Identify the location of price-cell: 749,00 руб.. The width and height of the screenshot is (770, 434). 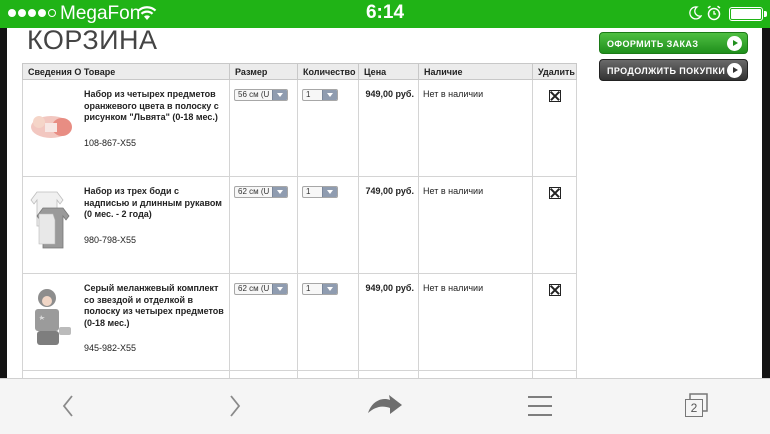
(388, 225).